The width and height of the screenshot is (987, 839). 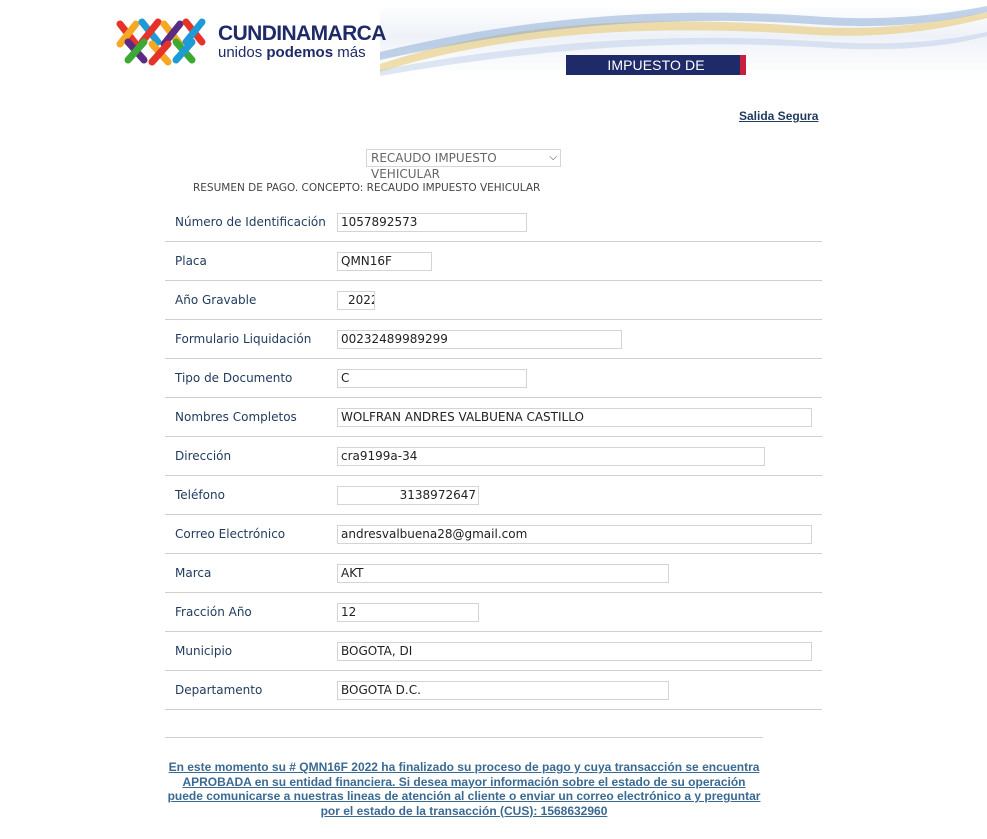 I want to click on form-row-direccion: Dirección cra9199a-34, so click(x=493, y=456).